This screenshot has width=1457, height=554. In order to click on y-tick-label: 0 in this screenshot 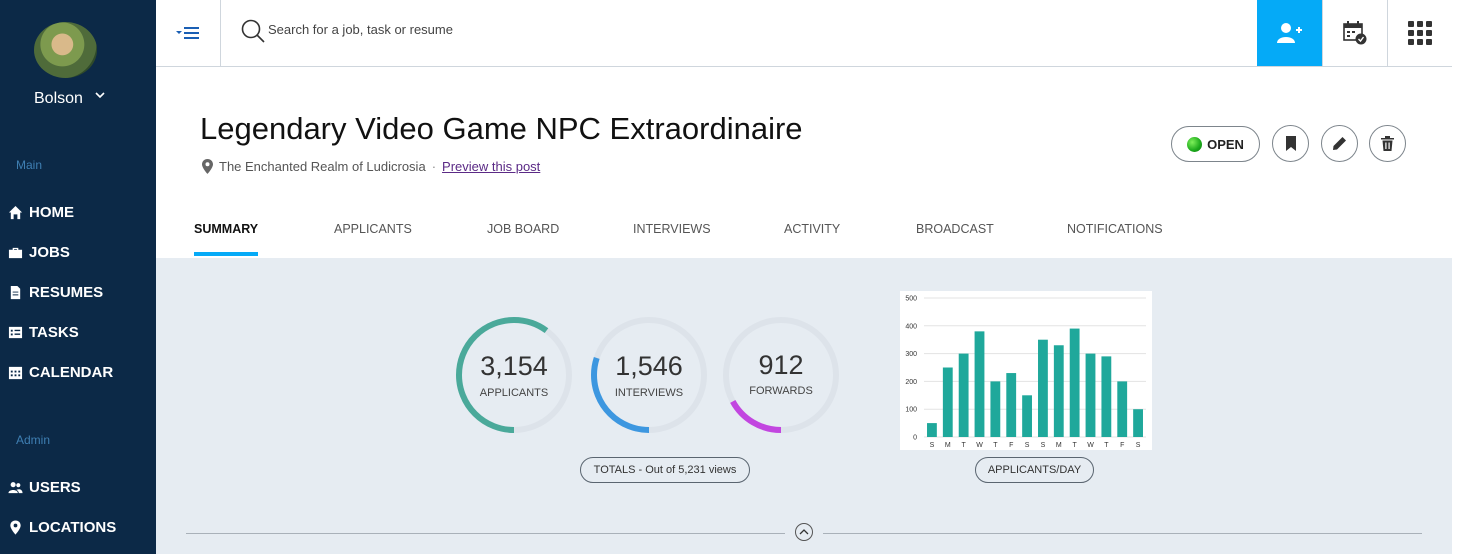, I will do `click(915, 438)`.